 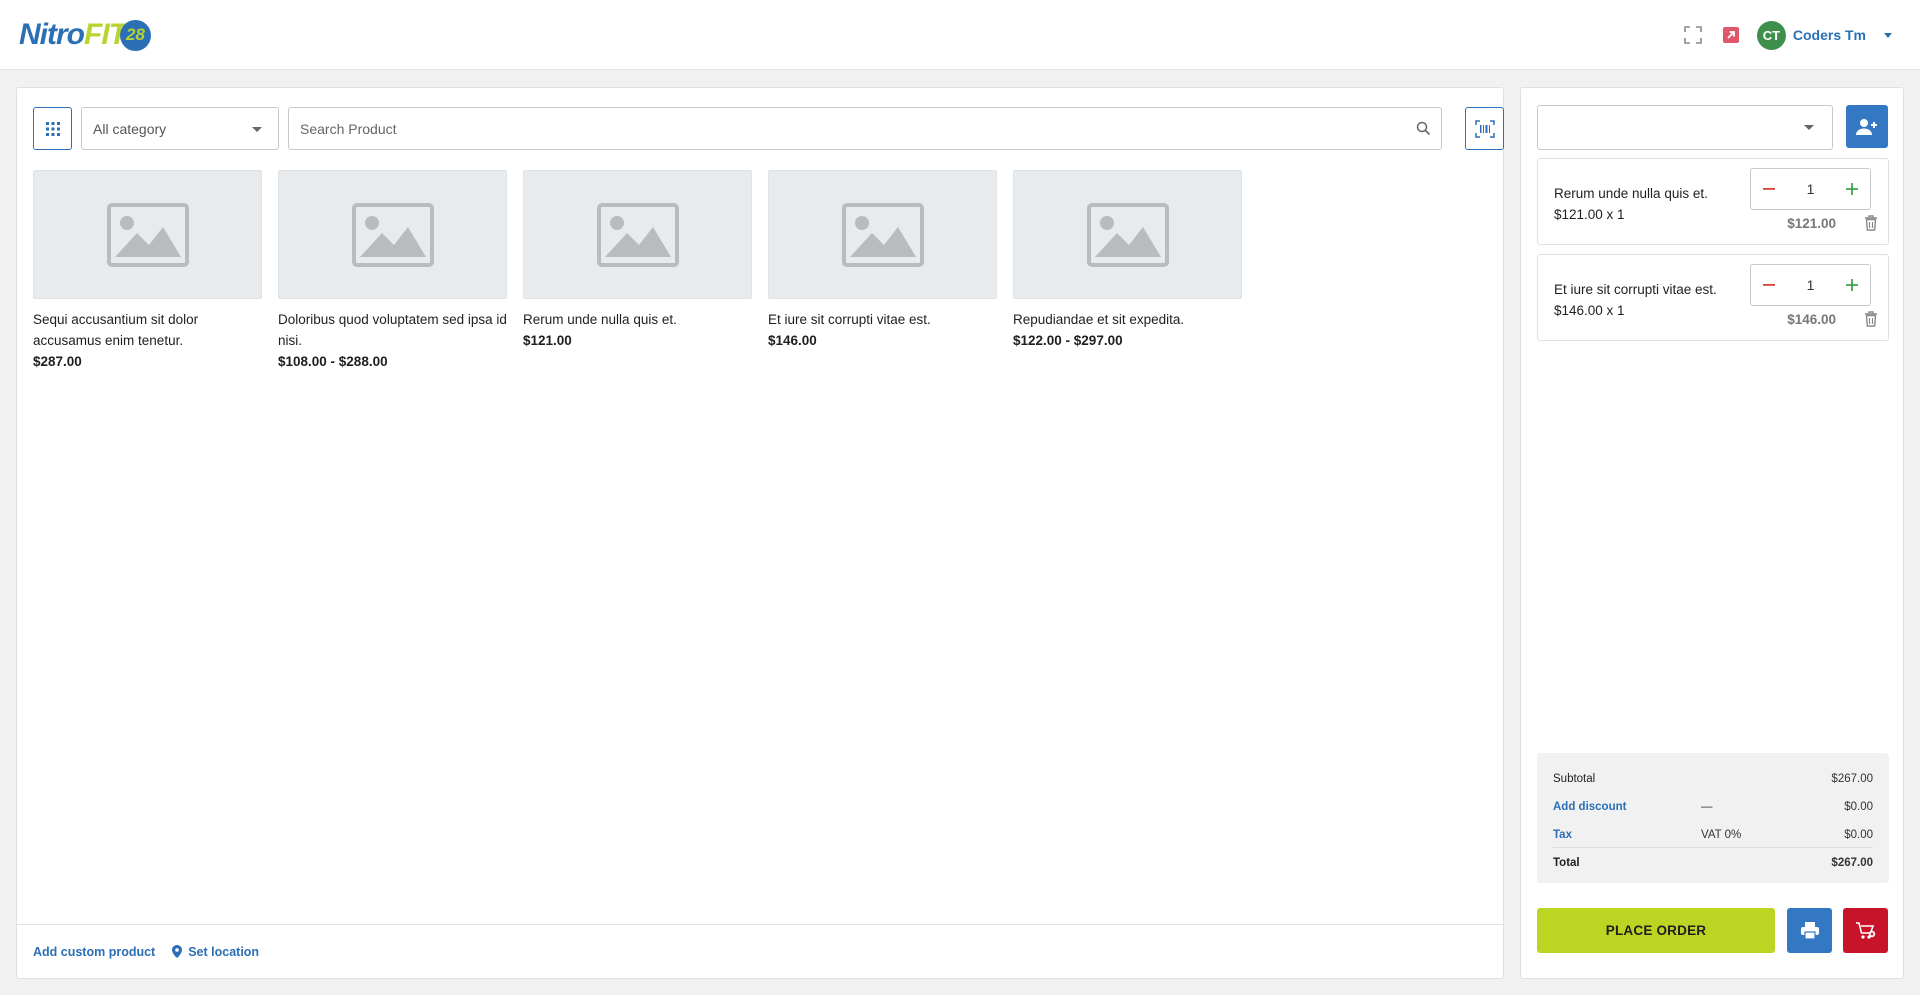 I want to click on user-plus-icon, so click(x=1866, y=126).